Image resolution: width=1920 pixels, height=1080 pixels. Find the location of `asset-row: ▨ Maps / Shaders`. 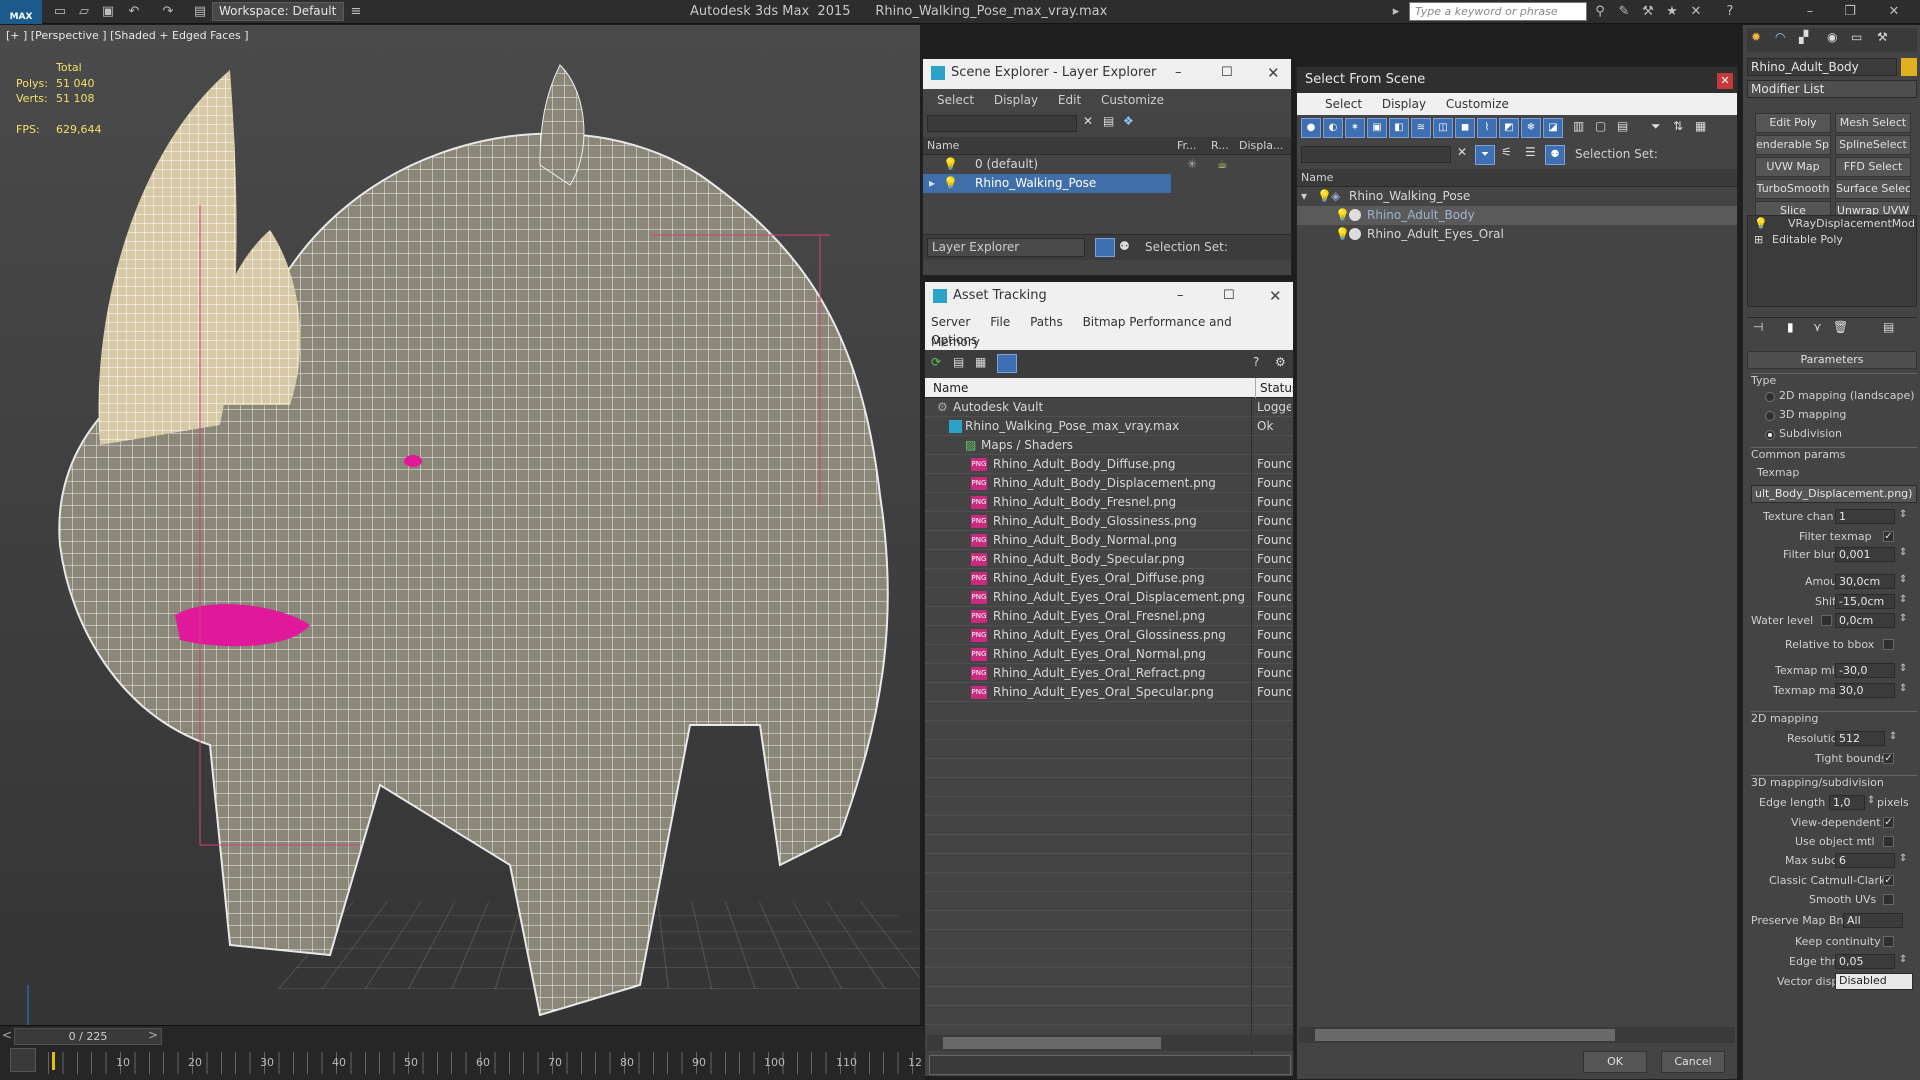

asset-row: ▨ Maps / Shaders is located at coordinates (1109, 445).